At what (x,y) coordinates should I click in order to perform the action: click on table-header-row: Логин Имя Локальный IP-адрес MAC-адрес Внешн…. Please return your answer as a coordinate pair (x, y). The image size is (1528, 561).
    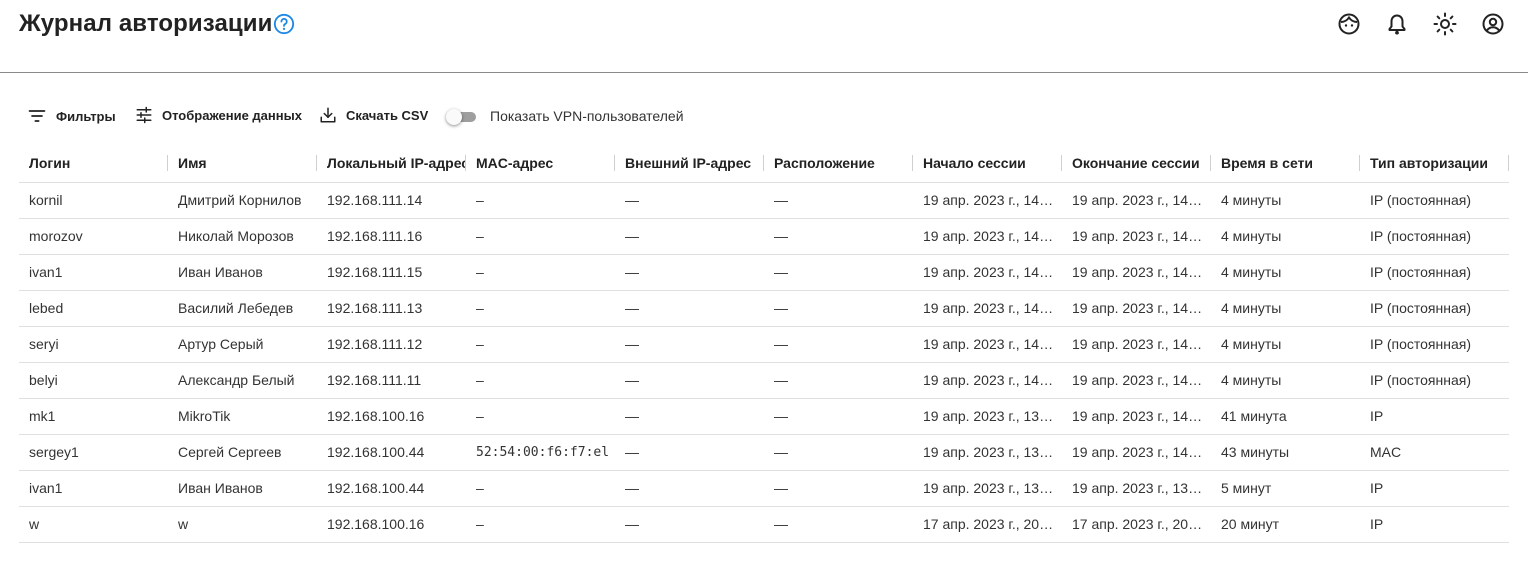
    Looking at the image, I should click on (764, 164).